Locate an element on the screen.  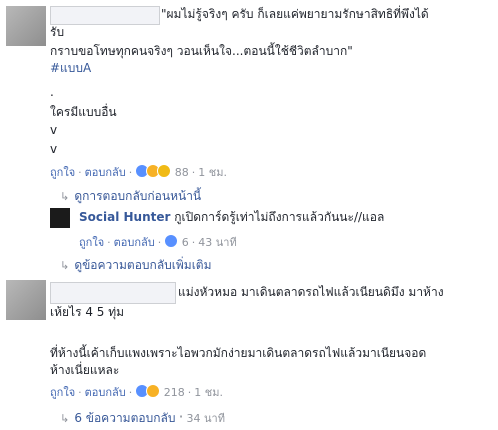
reaction-count: 88 is located at coordinates (181, 172).